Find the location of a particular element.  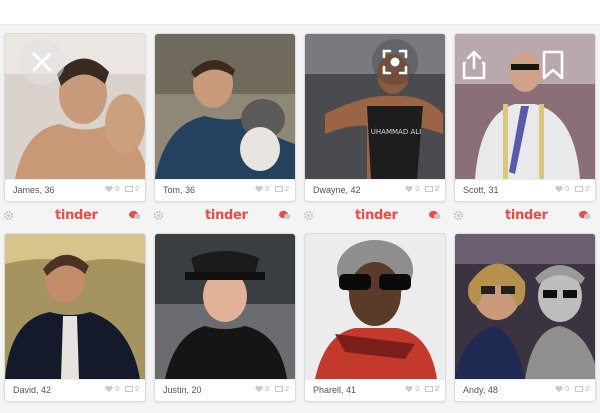

profile-name: Dwayne, 42 is located at coordinates (337, 190).